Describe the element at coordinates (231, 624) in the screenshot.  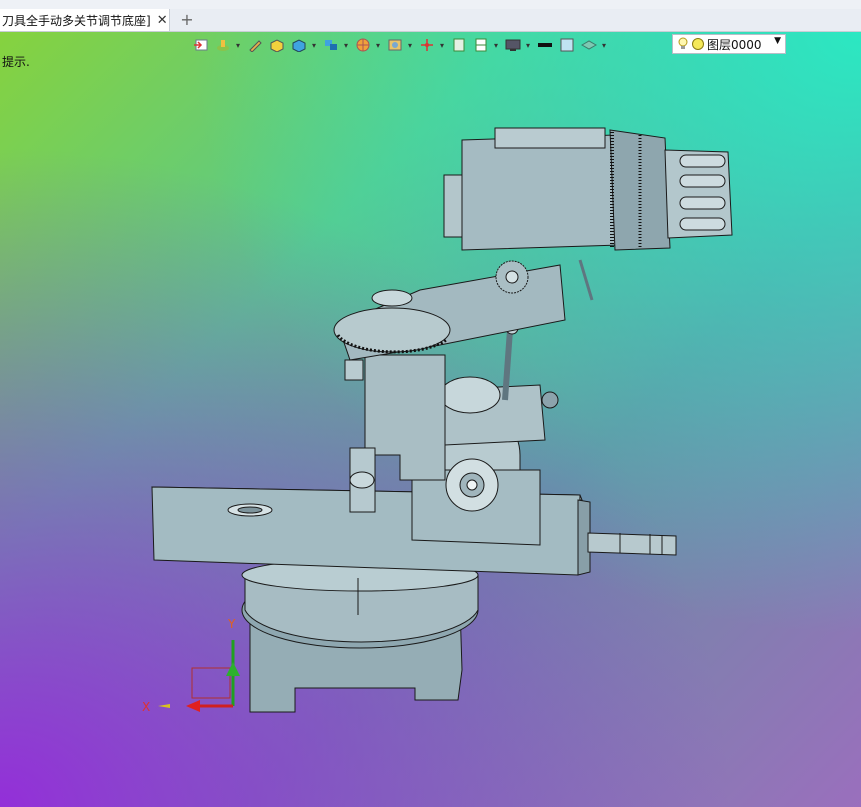
I see `axis-y-label: Y` at that location.